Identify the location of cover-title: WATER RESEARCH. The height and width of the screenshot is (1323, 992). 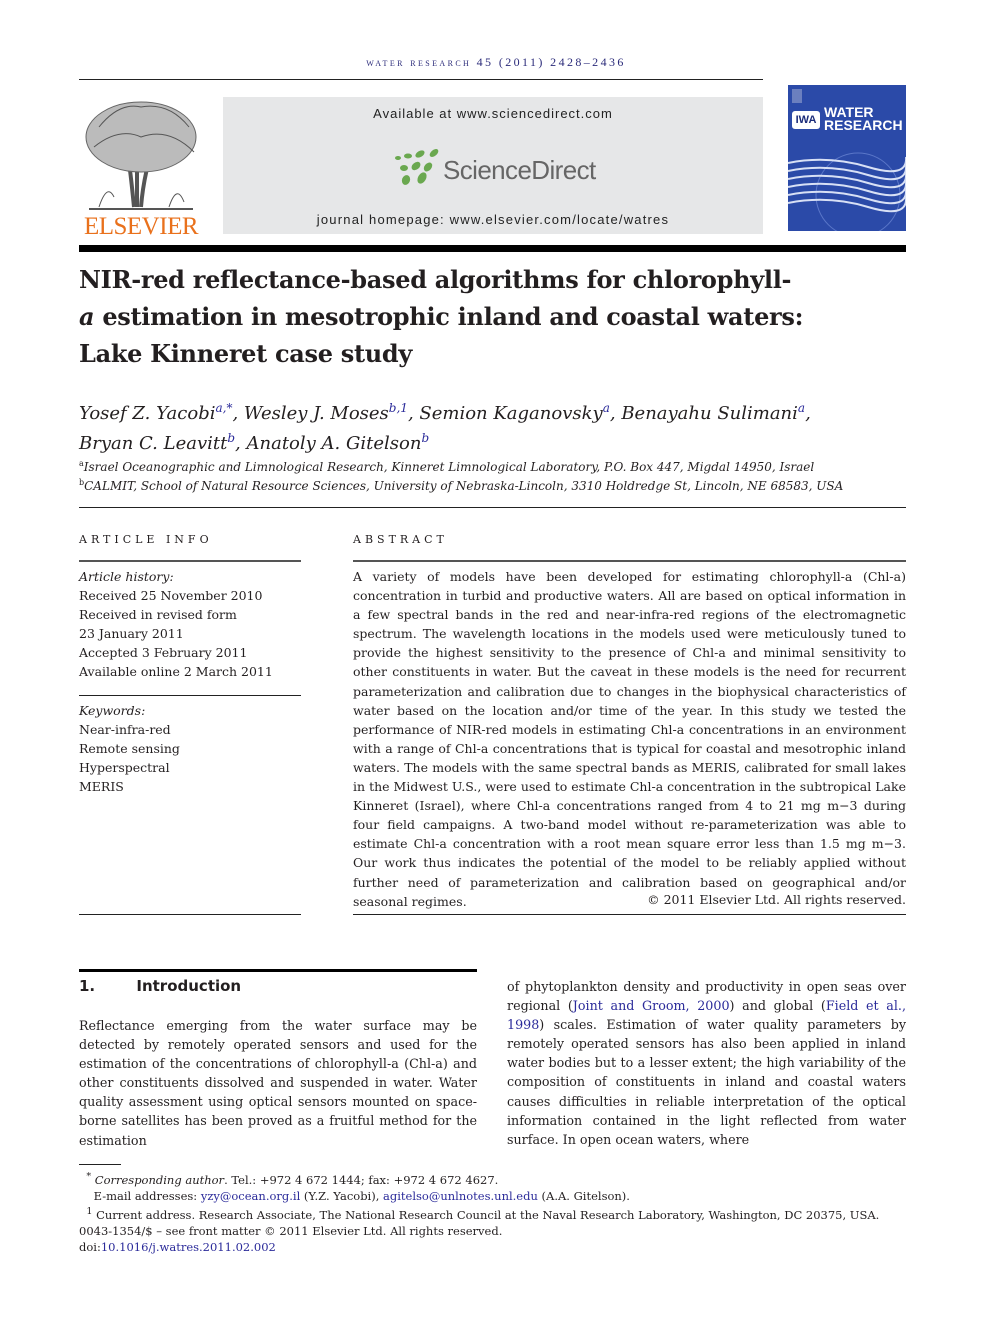
(863, 119).